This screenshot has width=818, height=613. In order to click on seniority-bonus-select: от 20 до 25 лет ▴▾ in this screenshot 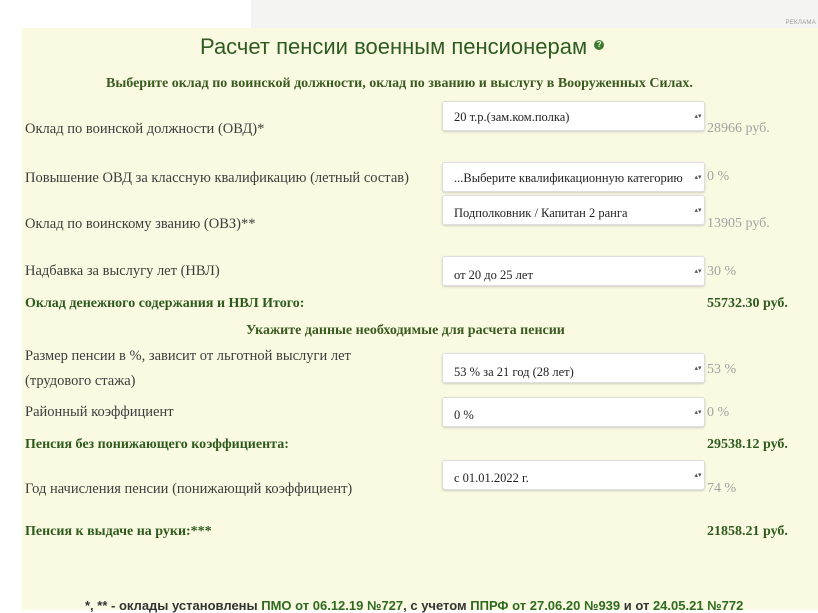, I will do `click(573, 271)`.